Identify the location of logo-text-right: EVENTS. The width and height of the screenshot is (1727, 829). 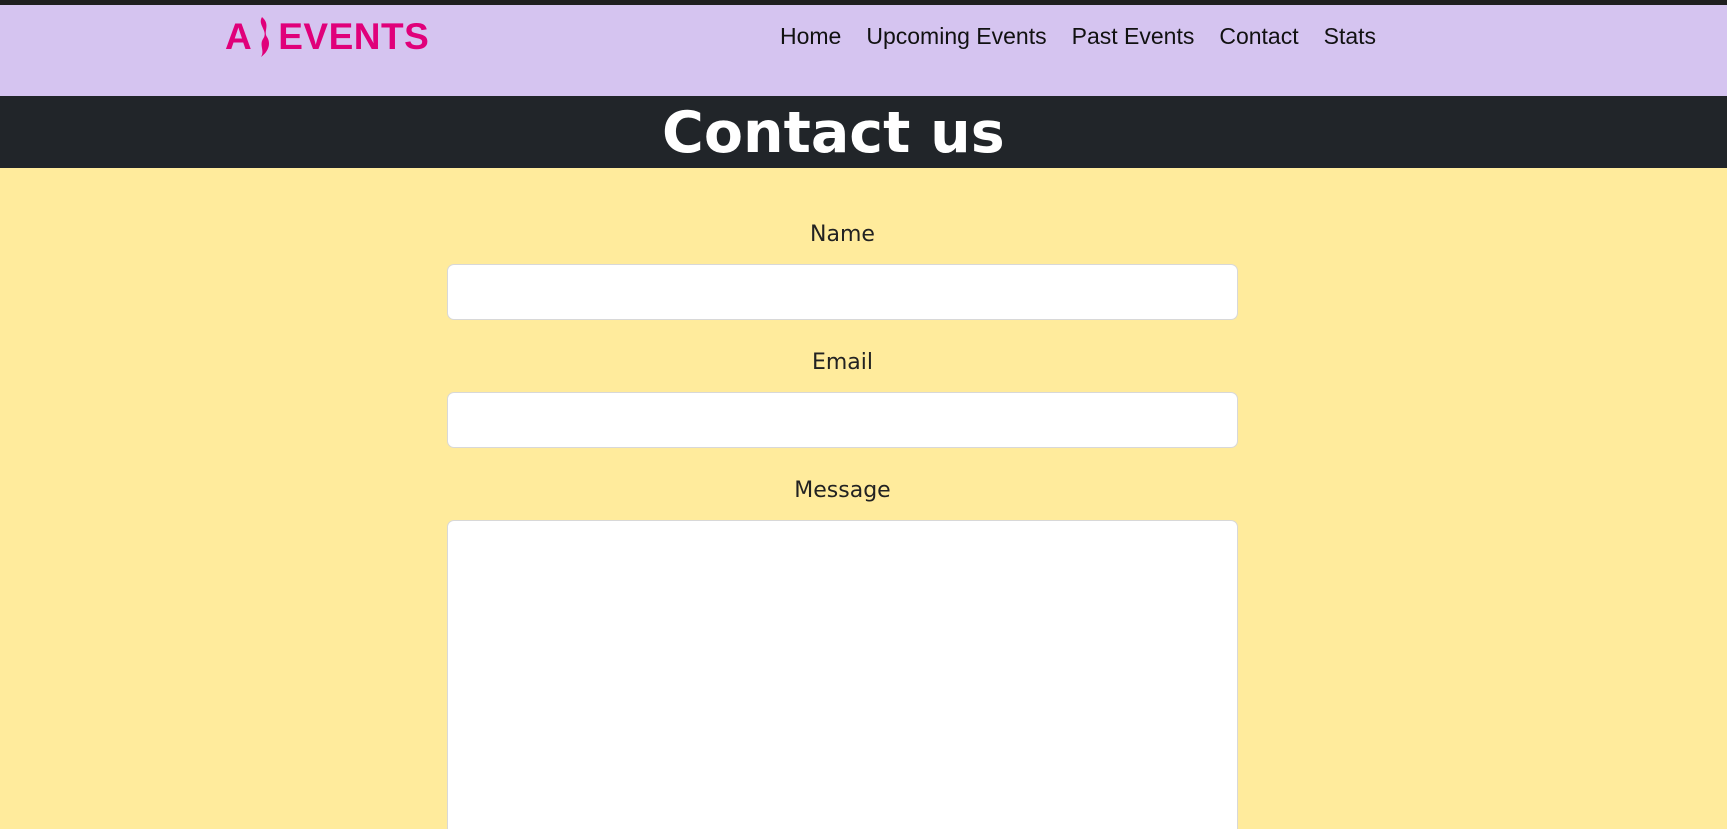
(354, 36).